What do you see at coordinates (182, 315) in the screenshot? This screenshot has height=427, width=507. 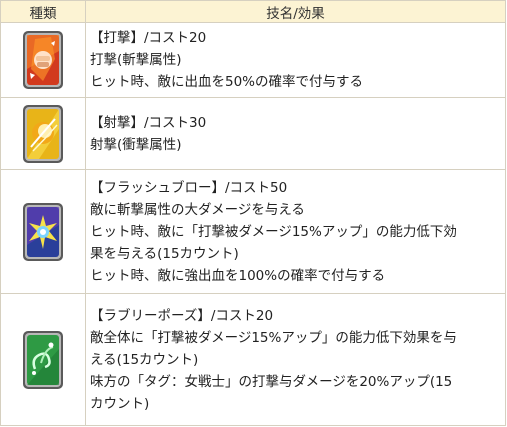 I see `skill-name: 【ラブリーポーズ】/コスト20` at bounding box center [182, 315].